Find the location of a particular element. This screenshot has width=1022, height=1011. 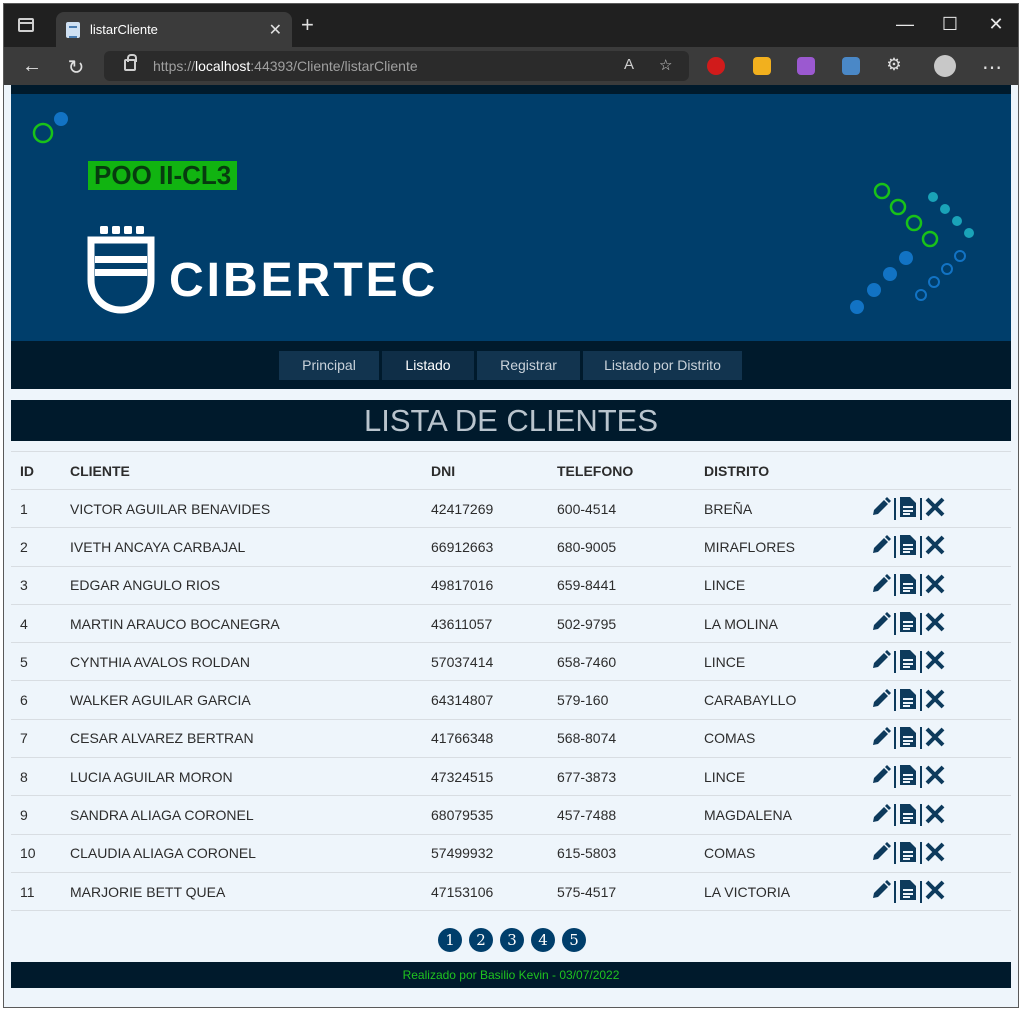

nav-registrar: Registrar is located at coordinates (528, 365).